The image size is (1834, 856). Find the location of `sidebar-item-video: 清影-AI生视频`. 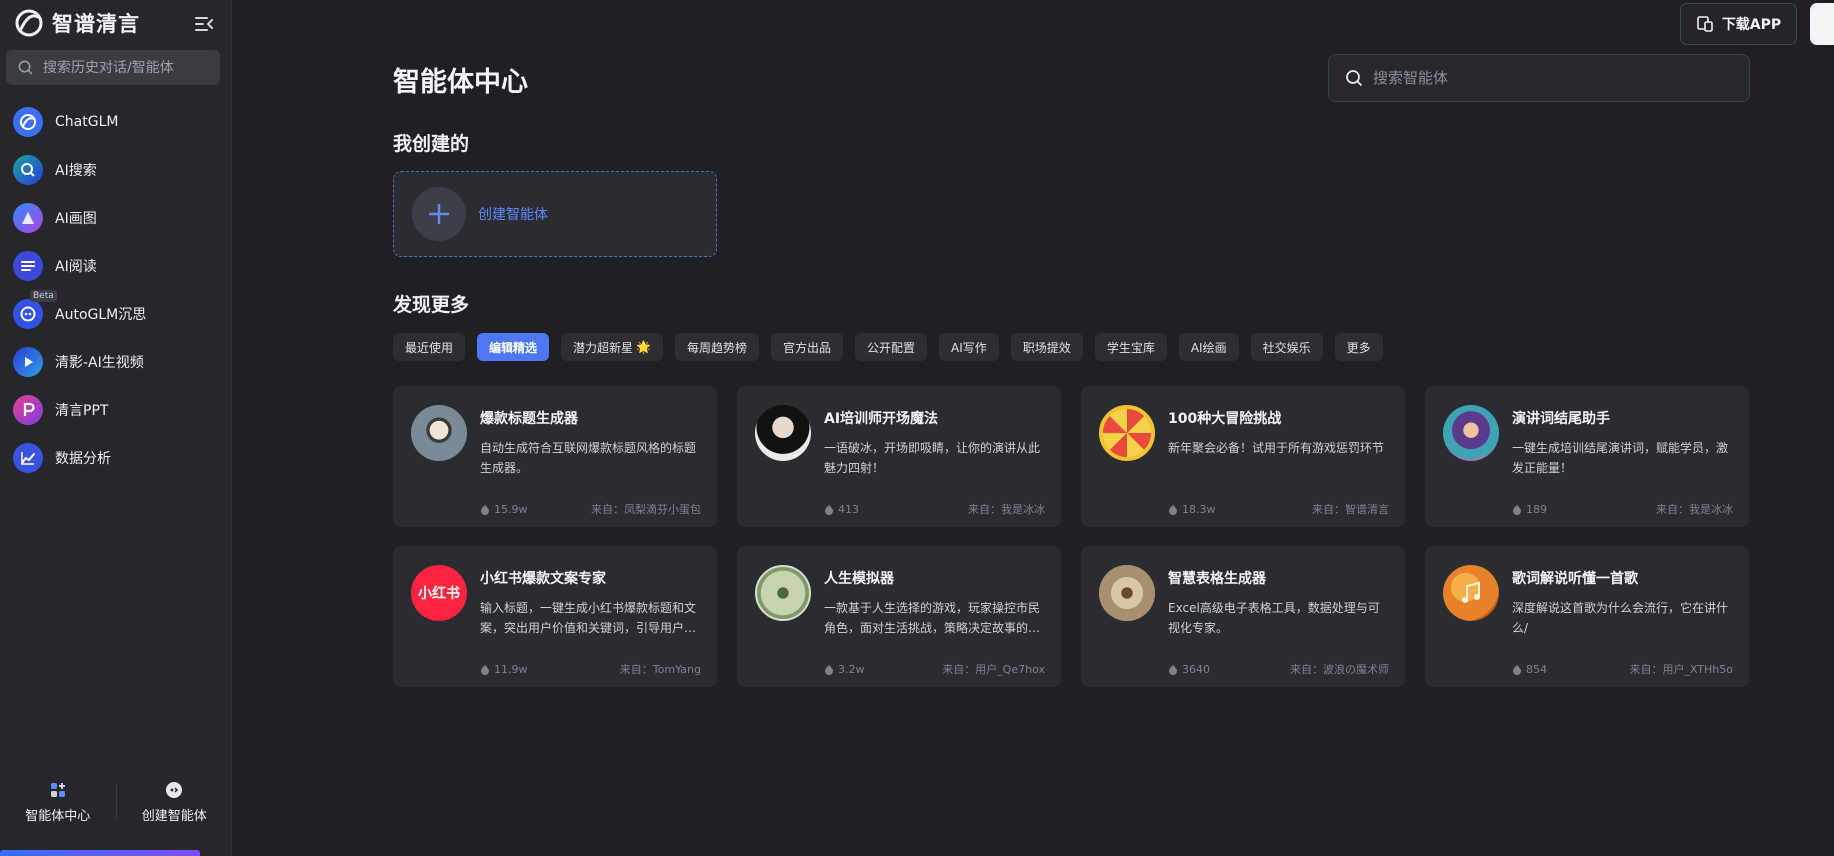

sidebar-item-video: 清影-AI生视频 is located at coordinates (116, 362).